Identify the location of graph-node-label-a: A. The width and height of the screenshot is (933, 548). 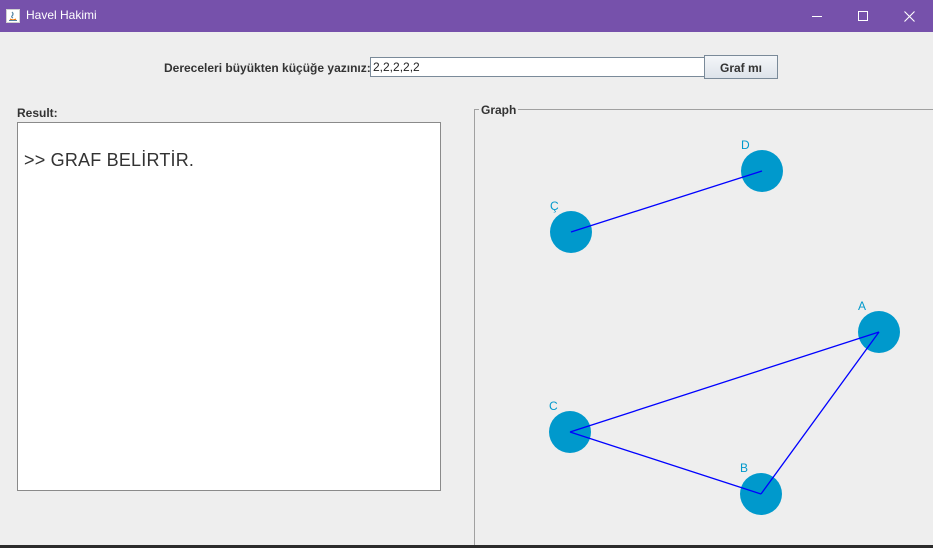
(862, 306).